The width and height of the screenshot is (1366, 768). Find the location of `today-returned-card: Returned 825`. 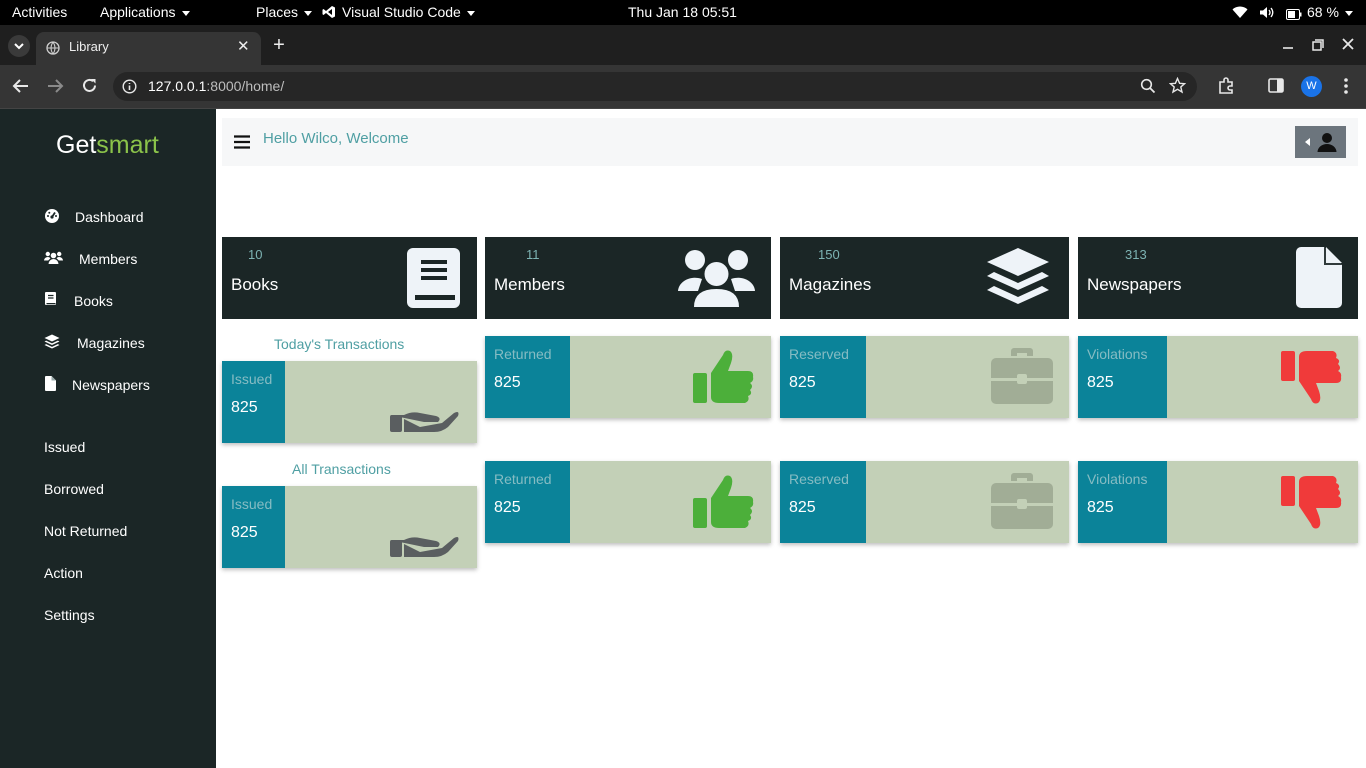

today-returned-card: Returned 825 is located at coordinates (628, 377).